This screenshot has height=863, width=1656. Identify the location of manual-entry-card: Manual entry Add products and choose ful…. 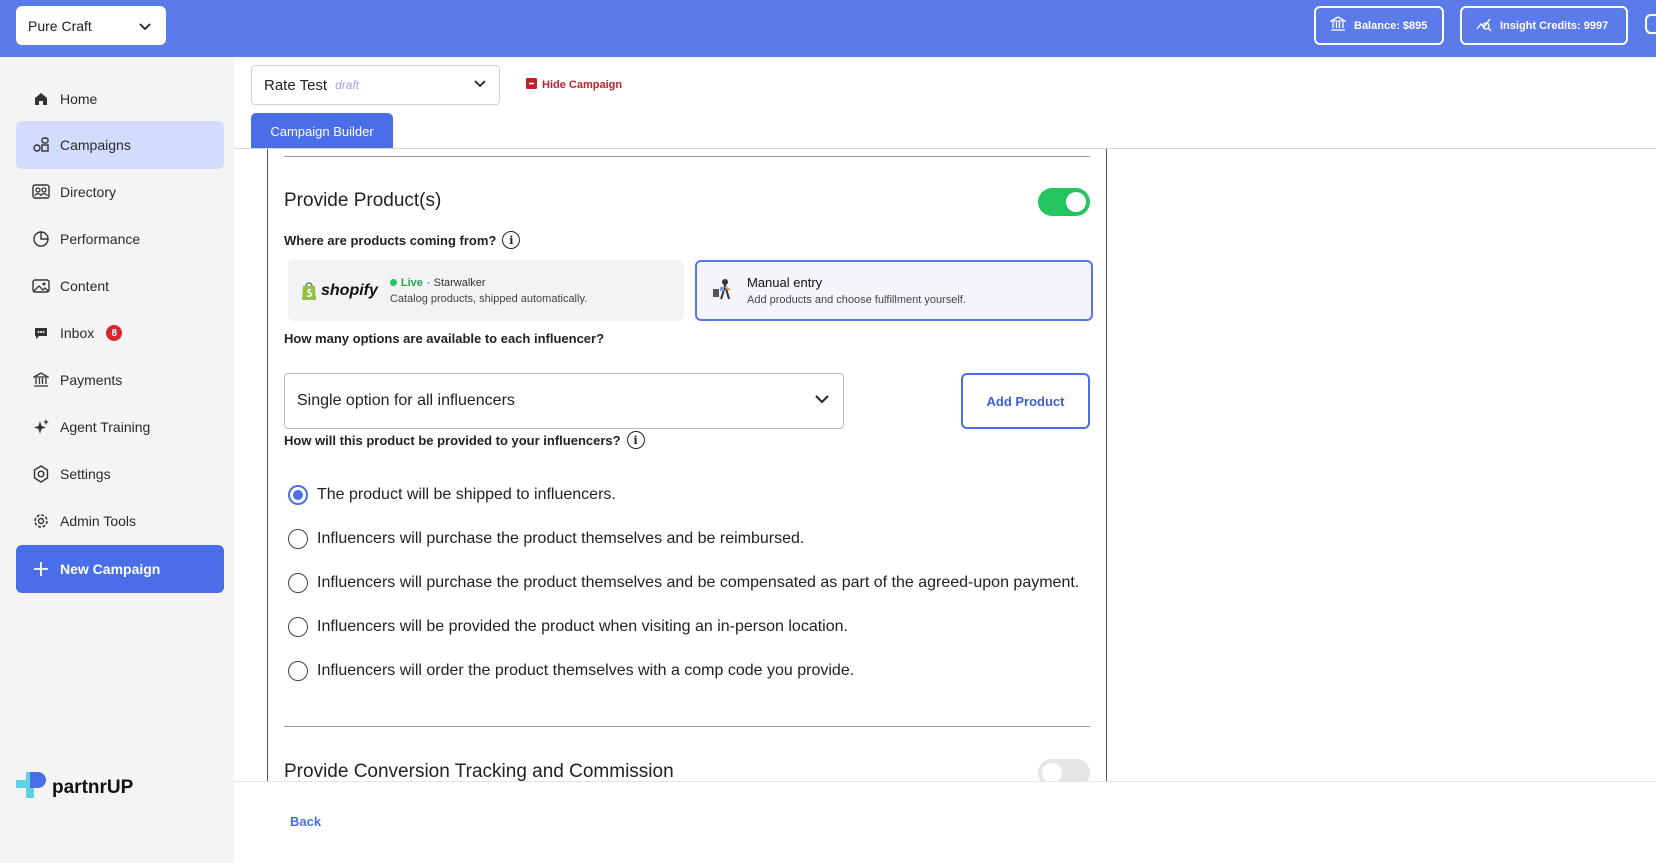
(894, 290).